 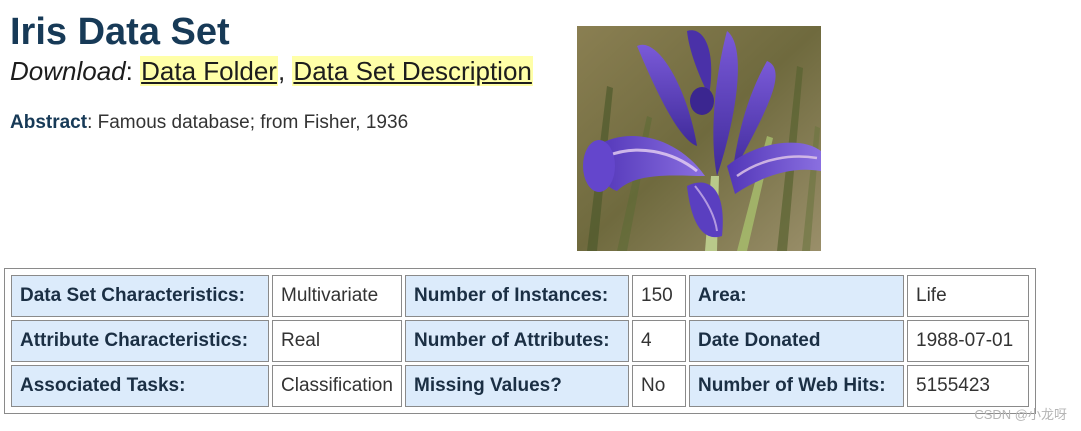 What do you see at coordinates (796, 296) in the screenshot?
I see `header-cell: Area:` at bounding box center [796, 296].